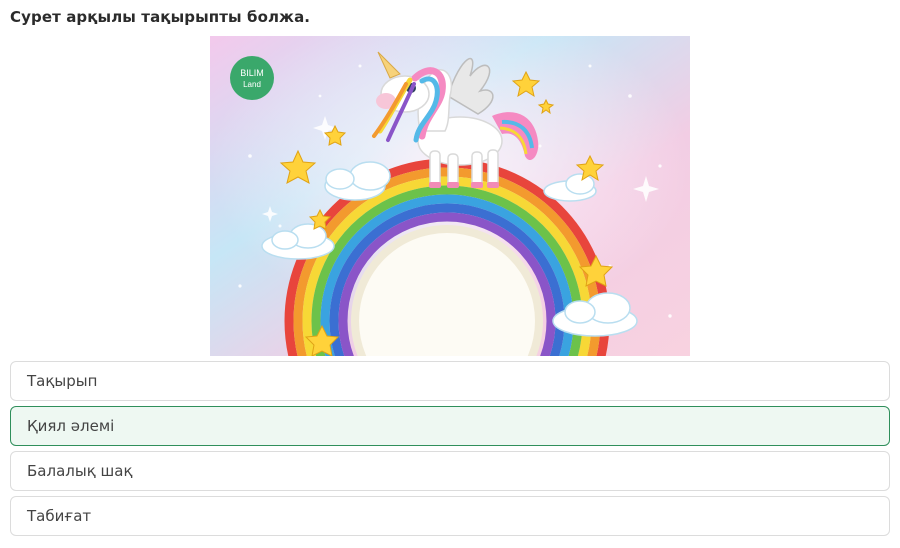 This screenshot has width=900, height=548. Describe the element at coordinates (252, 73) in the screenshot. I see `logo-line-1: BILIM` at that location.